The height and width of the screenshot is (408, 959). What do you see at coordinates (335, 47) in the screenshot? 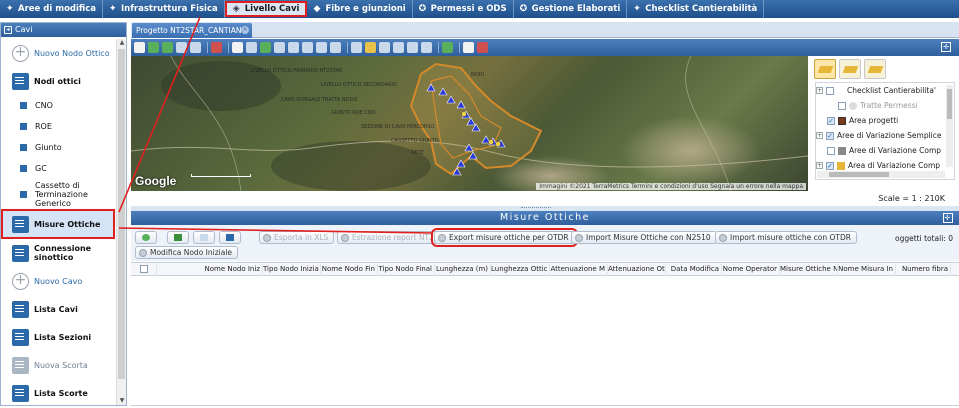
I see `zoom-next-icon` at bounding box center [335, 47].